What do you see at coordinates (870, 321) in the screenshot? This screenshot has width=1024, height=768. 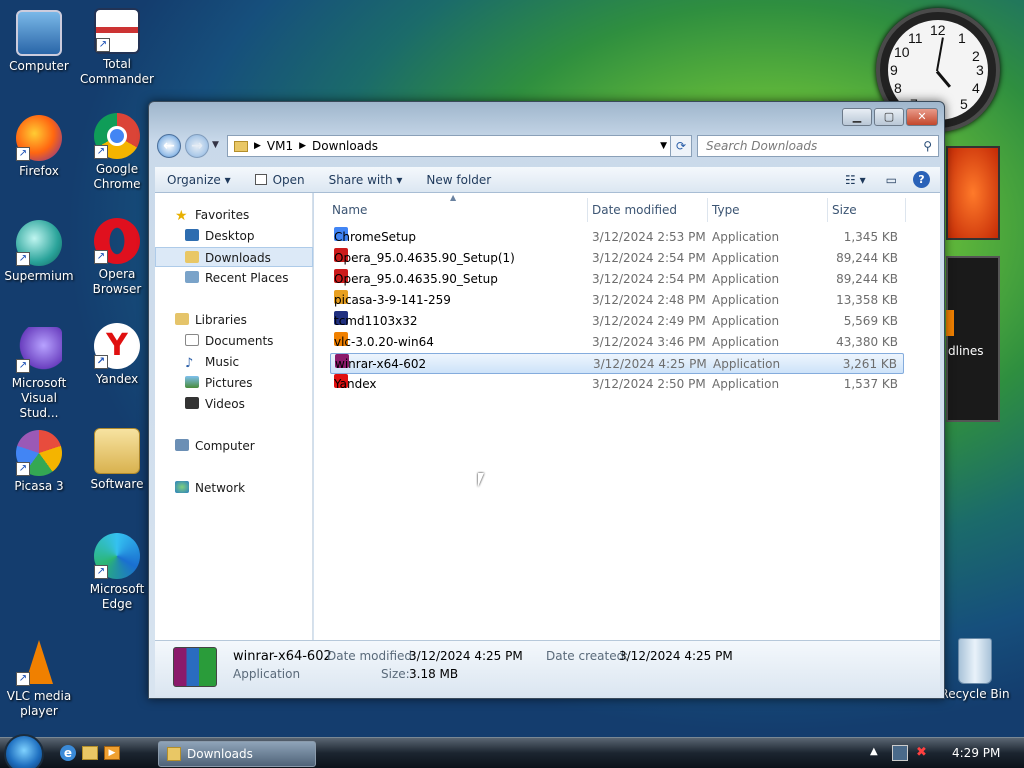 I see `file-size-cell: 5,569 KB` at bounding box center [870, 321].